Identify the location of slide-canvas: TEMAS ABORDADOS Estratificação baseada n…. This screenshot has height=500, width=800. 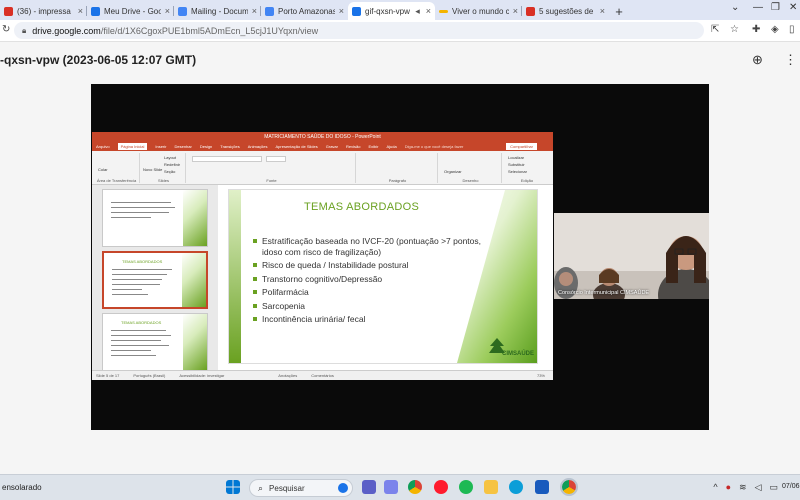
(383, 276).